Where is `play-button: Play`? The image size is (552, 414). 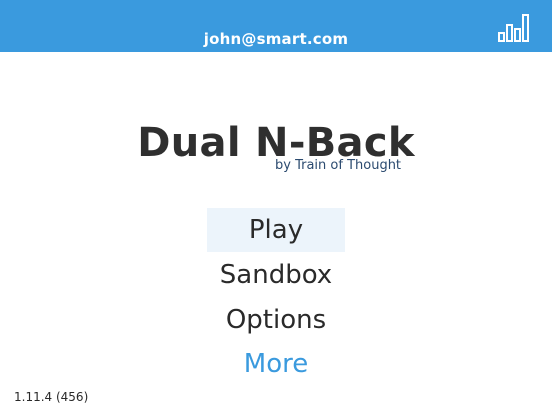
play-button: Play is located at coordinates (276, 230).